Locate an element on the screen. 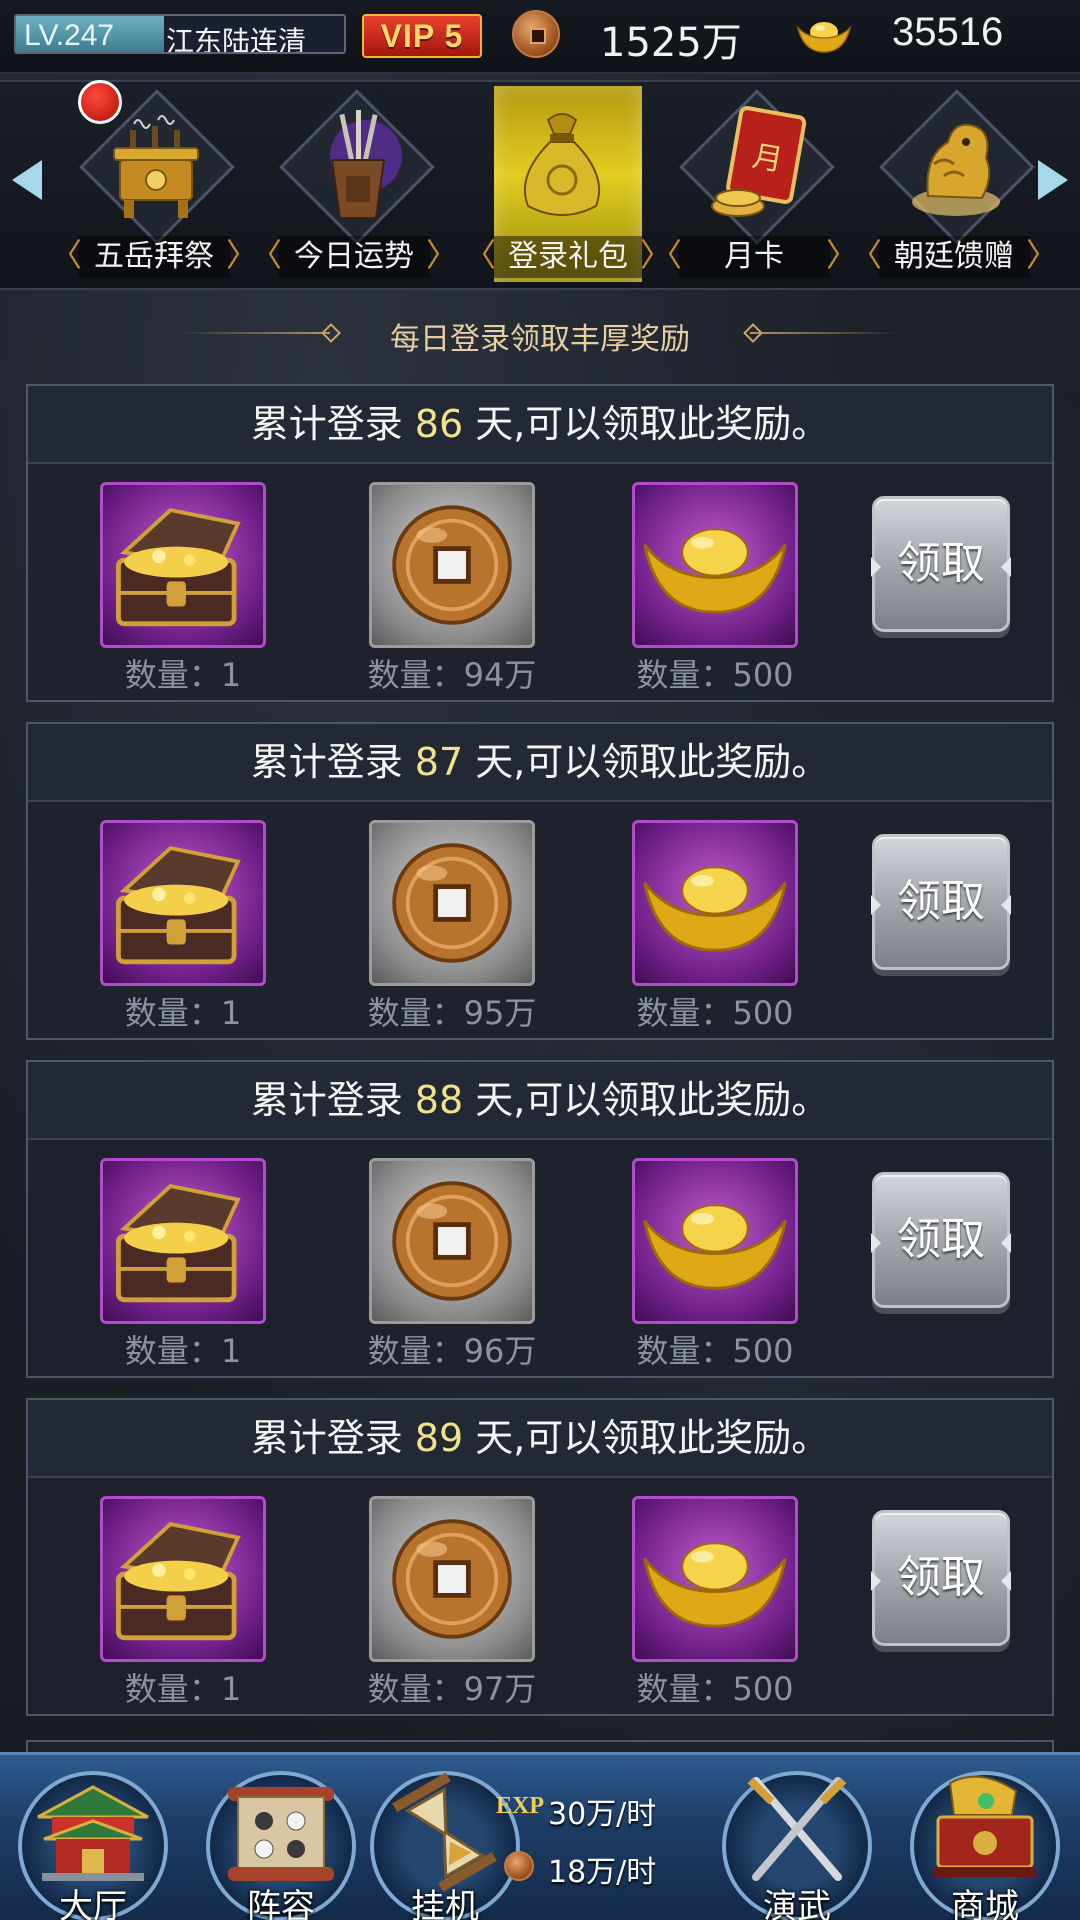 Image resolution: width=1080 pixels, height=1920 pixels. item-quantity: 数量：97万 is located at coordinates (452, 1689).